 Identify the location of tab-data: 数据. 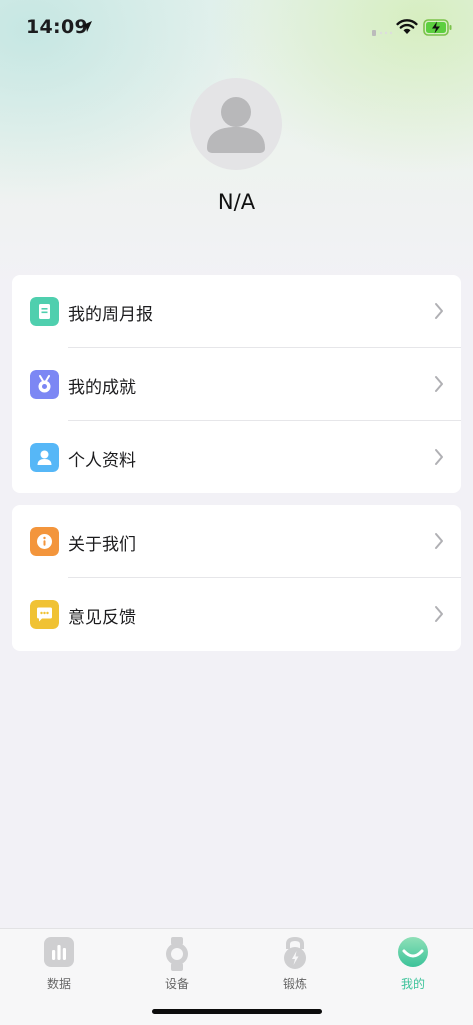
(59, 965).